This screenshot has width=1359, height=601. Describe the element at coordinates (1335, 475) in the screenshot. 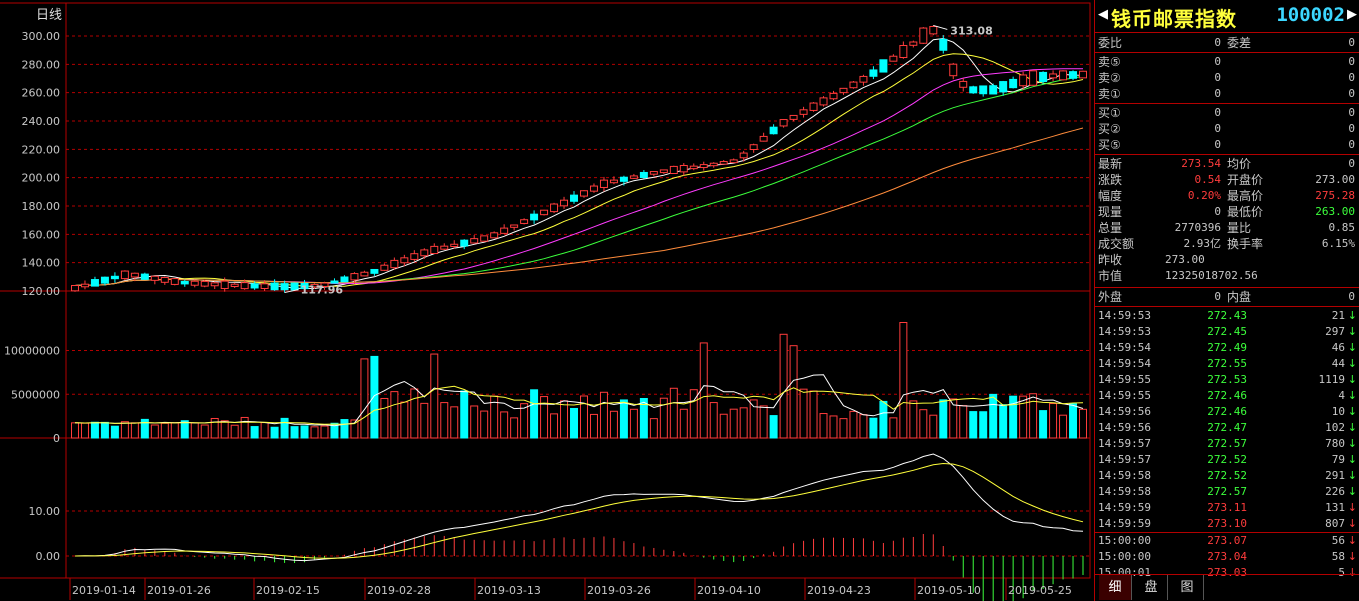

I see `tick-volume: 291` at that location.